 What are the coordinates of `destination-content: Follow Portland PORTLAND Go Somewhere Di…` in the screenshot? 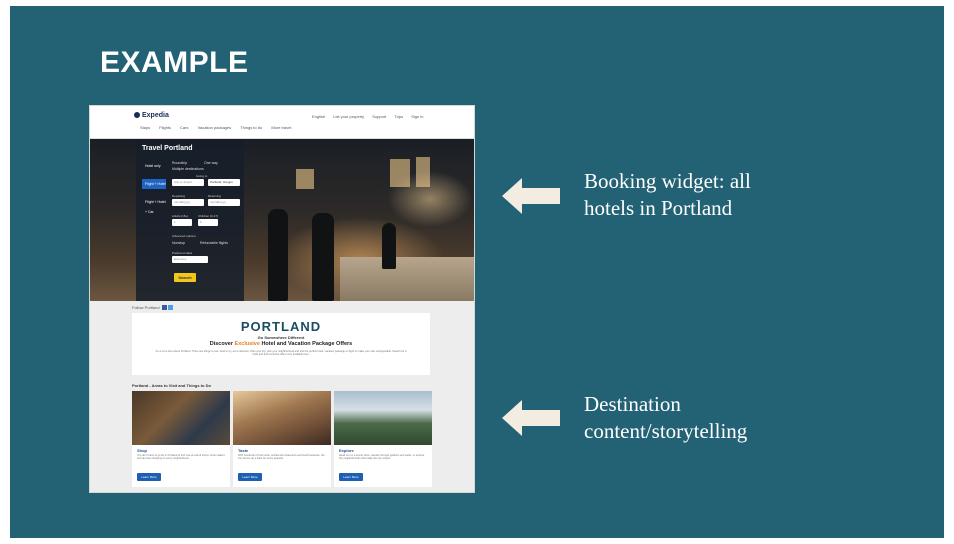 It's located at (282, 396).